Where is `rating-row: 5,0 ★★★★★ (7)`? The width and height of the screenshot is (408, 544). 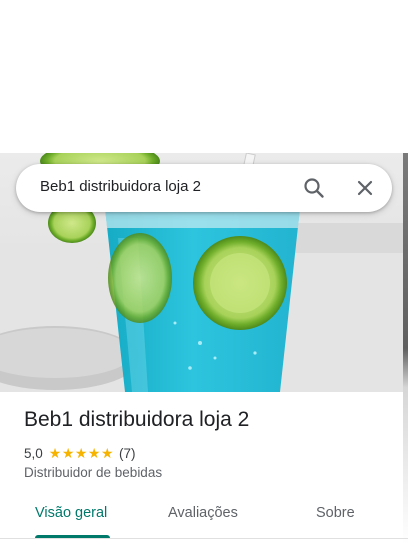
rating-row: 5,0 ★★★★★ (7) is located at coordinates (80, 453).